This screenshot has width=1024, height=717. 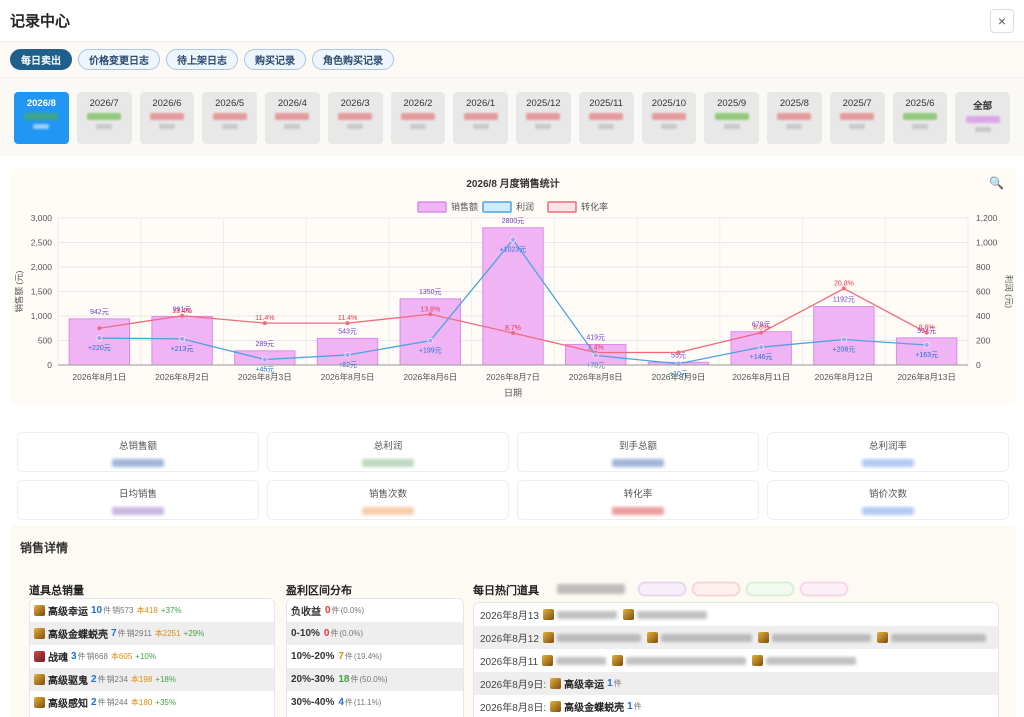 I want to click on month-14: 2025/6, so click(x=920, y=118).